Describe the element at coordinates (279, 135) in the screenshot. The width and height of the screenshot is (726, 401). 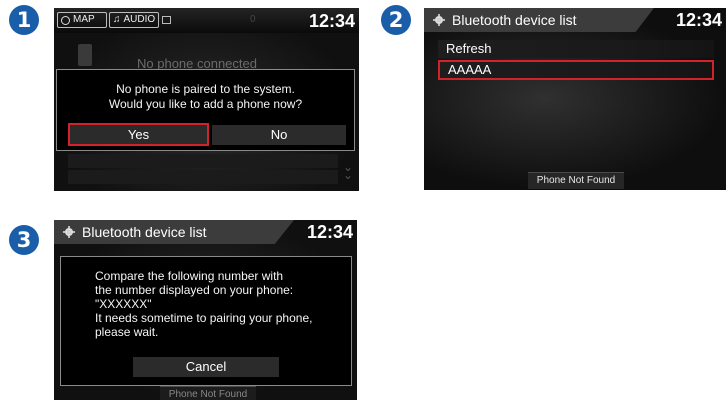
I see `no-button: No` at that location.